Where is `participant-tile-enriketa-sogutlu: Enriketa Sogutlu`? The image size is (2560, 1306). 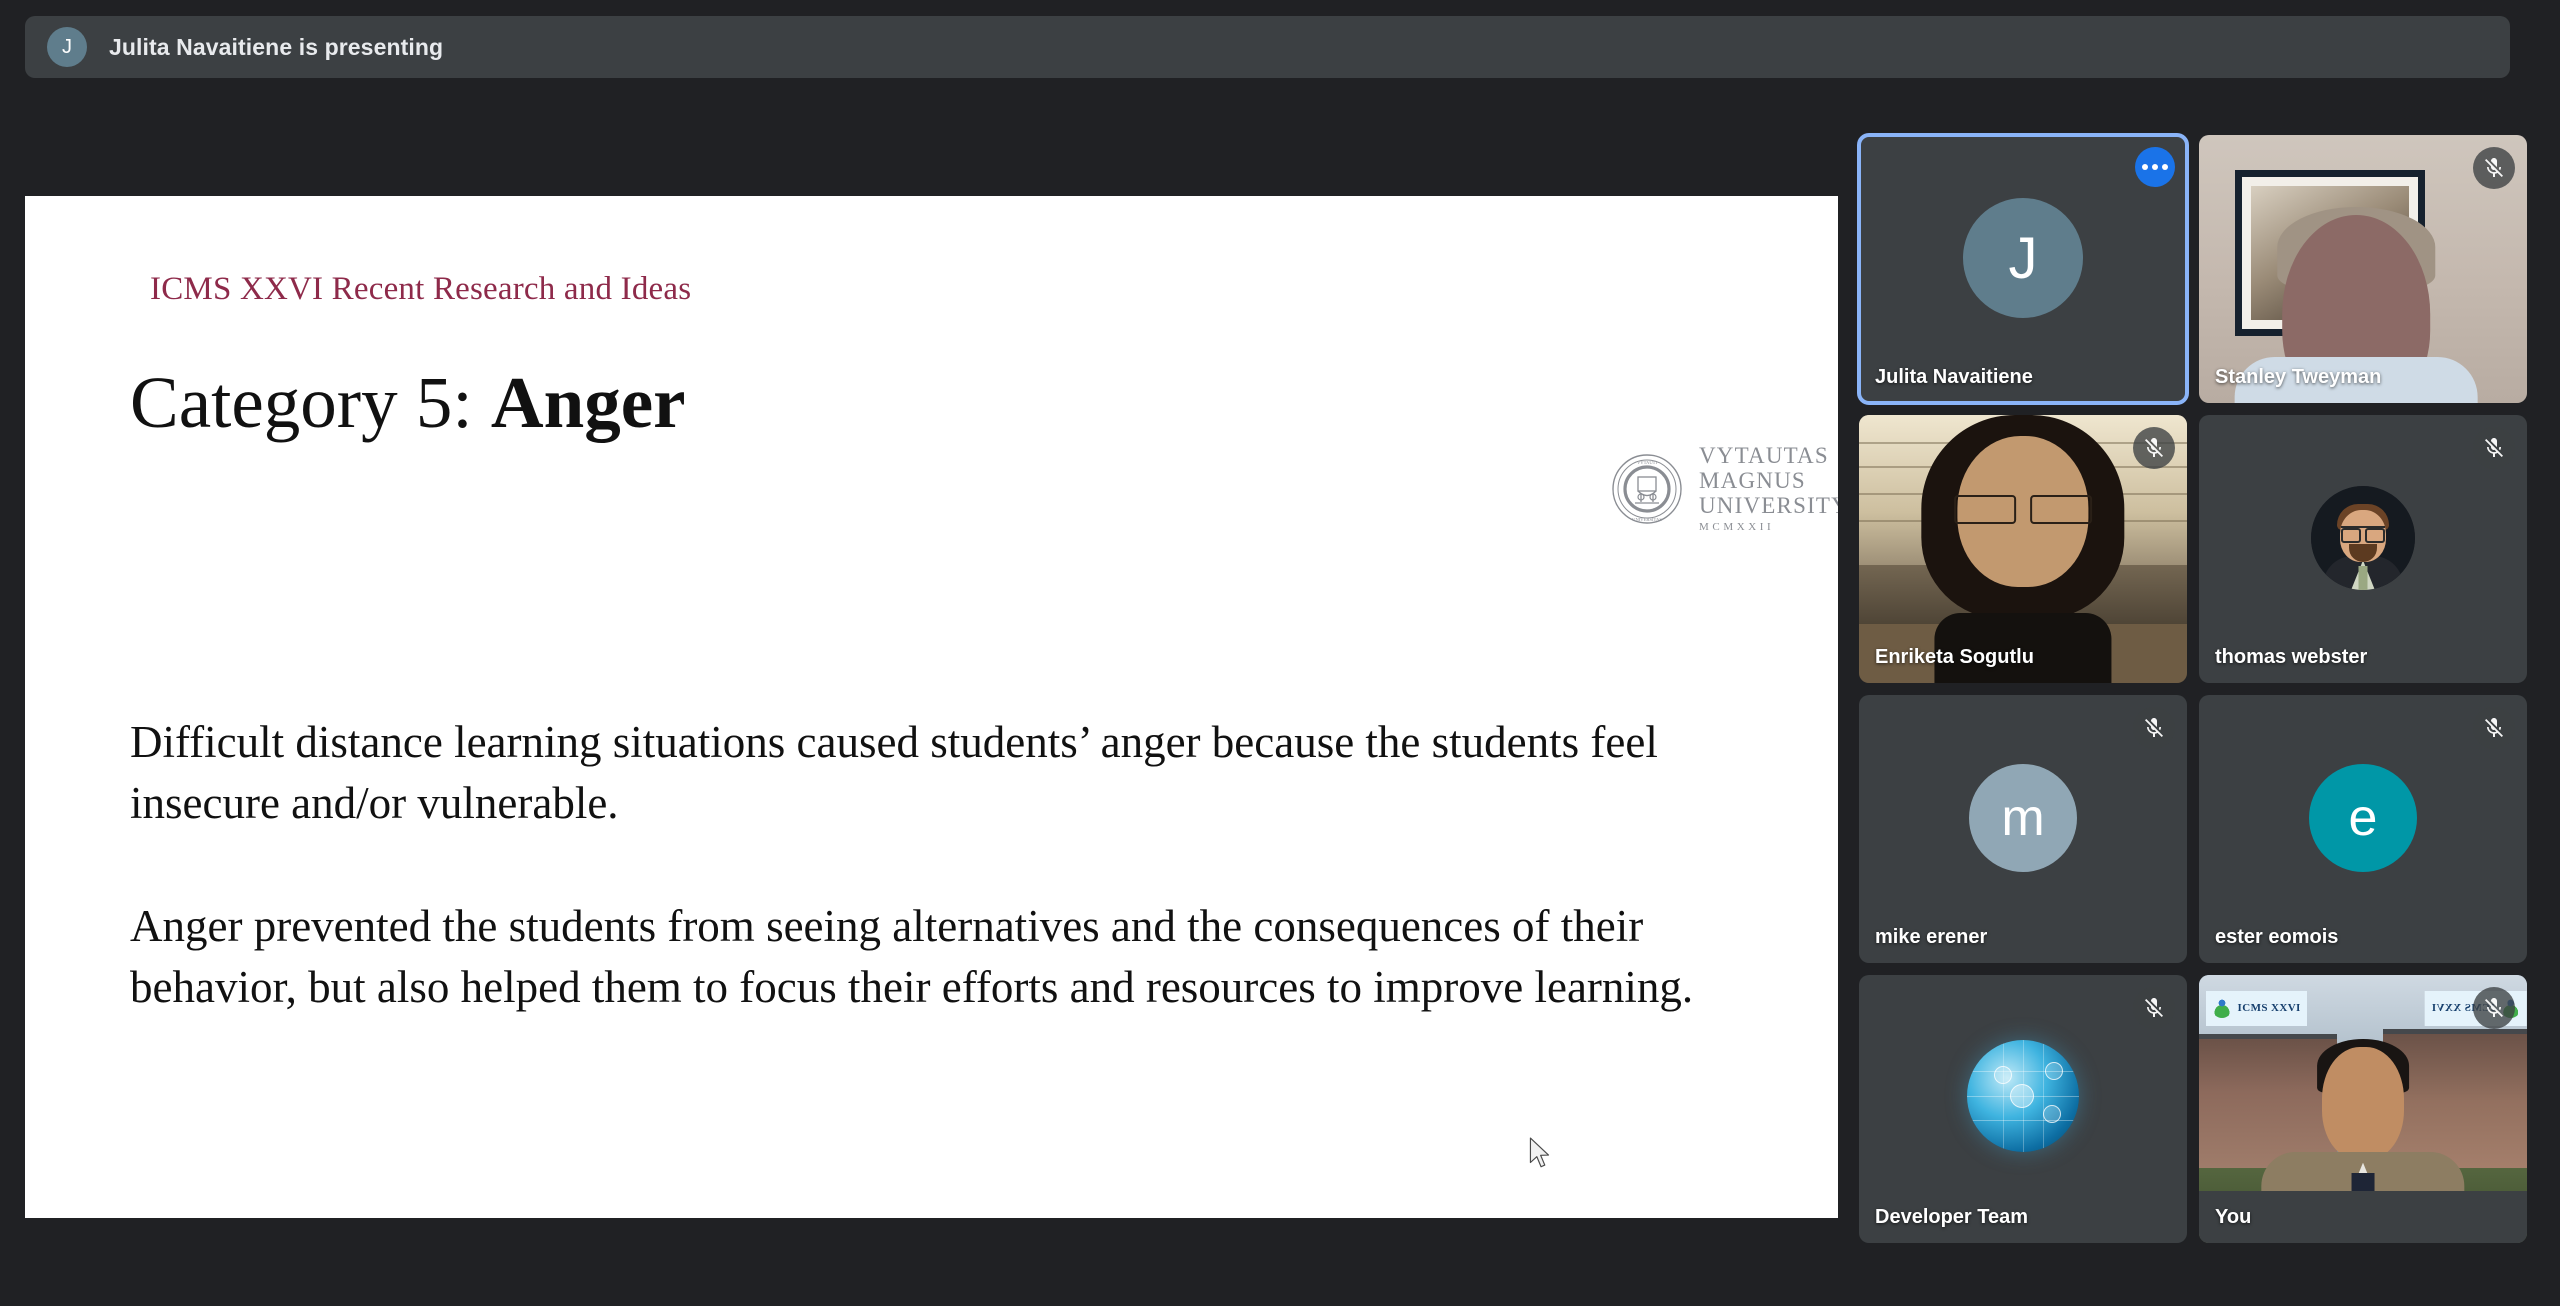
participant-tile-enriketa-sogutlu: Enriketa Sogutlu is located at coordinates (2023, 549).